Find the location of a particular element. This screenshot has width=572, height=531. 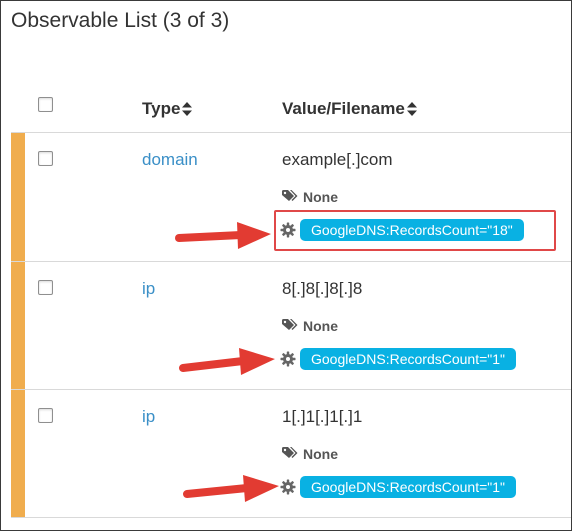

select-all-checkbox is located at coordinates (45, 104).